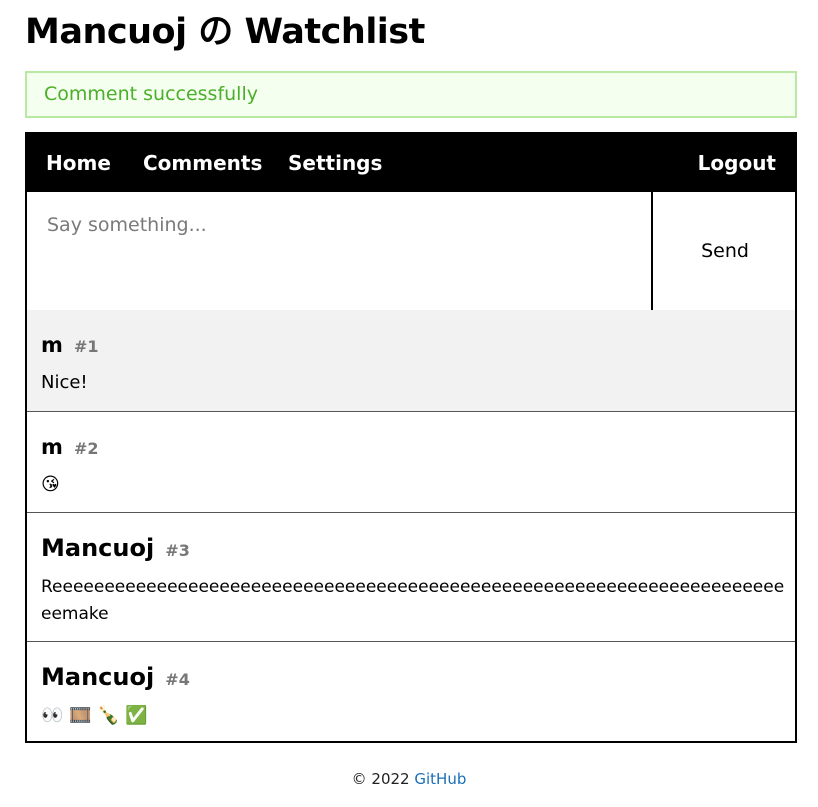  I want to click on comment-item: m #1 Nice!, so click(411, 361).